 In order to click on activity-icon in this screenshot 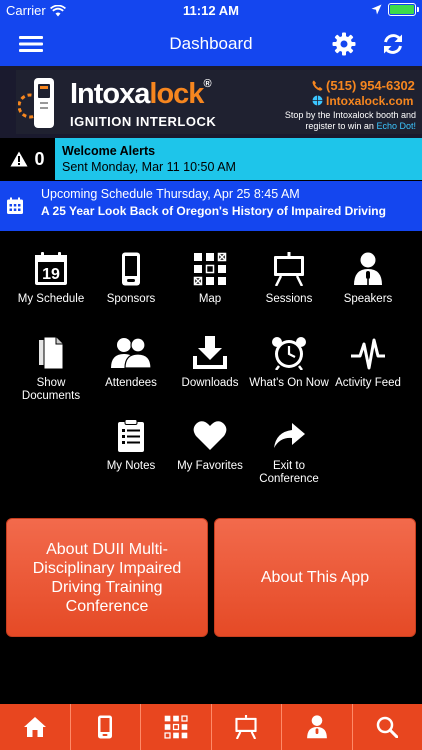, I will do `click(368, 354)`.